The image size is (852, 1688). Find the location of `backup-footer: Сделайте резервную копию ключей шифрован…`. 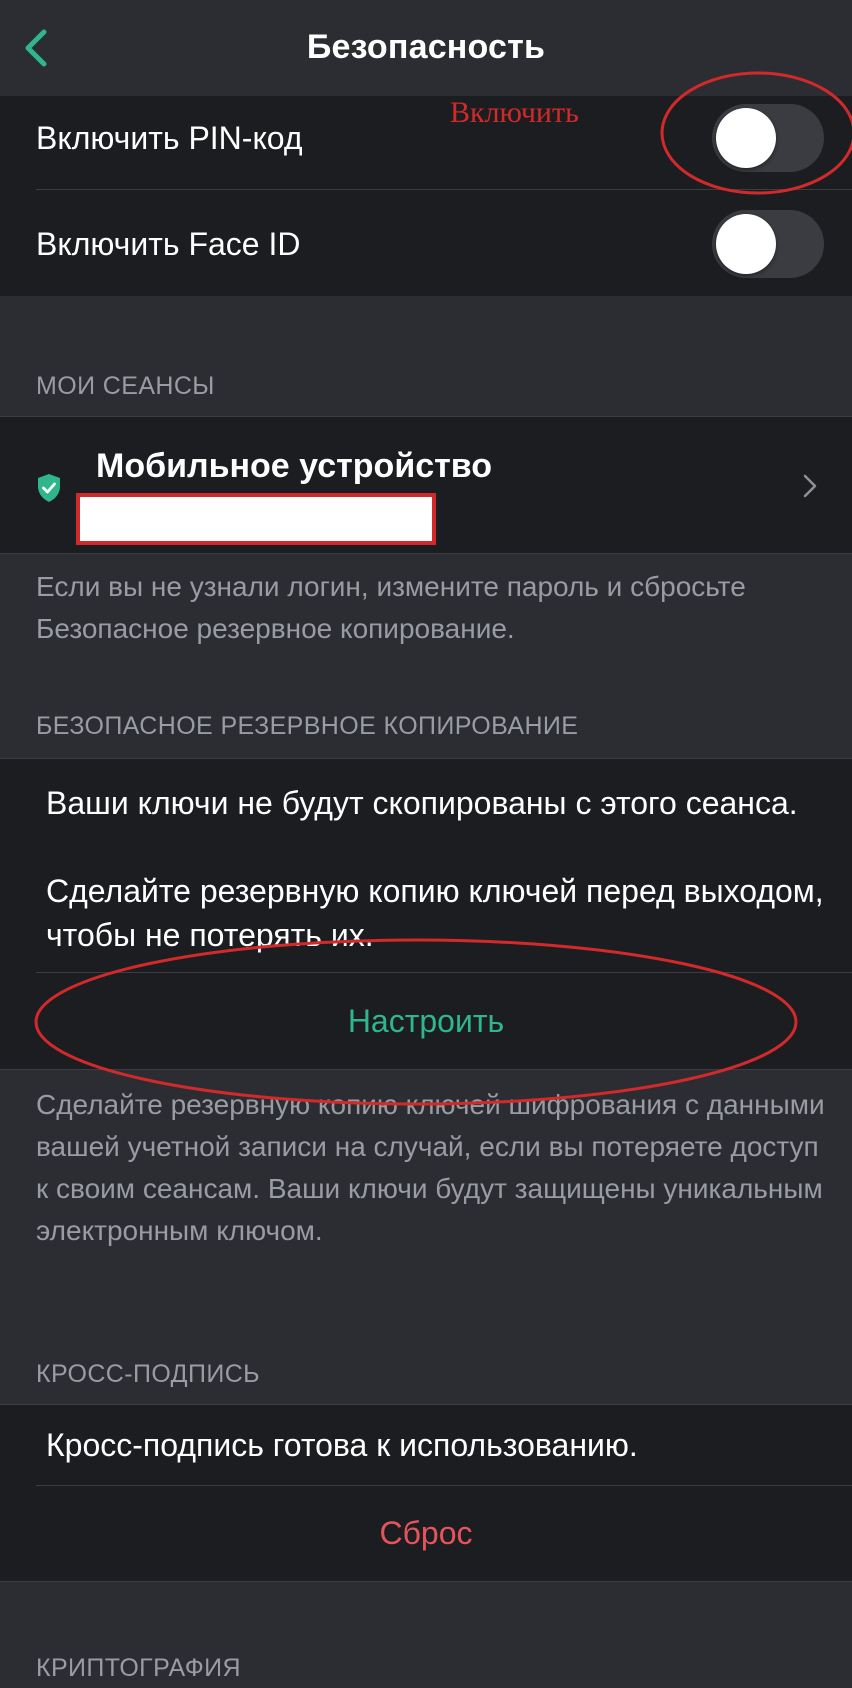

backup-footer: Сделайте резервную копию ключей шифрован… is located at coordinates (430, 1167).